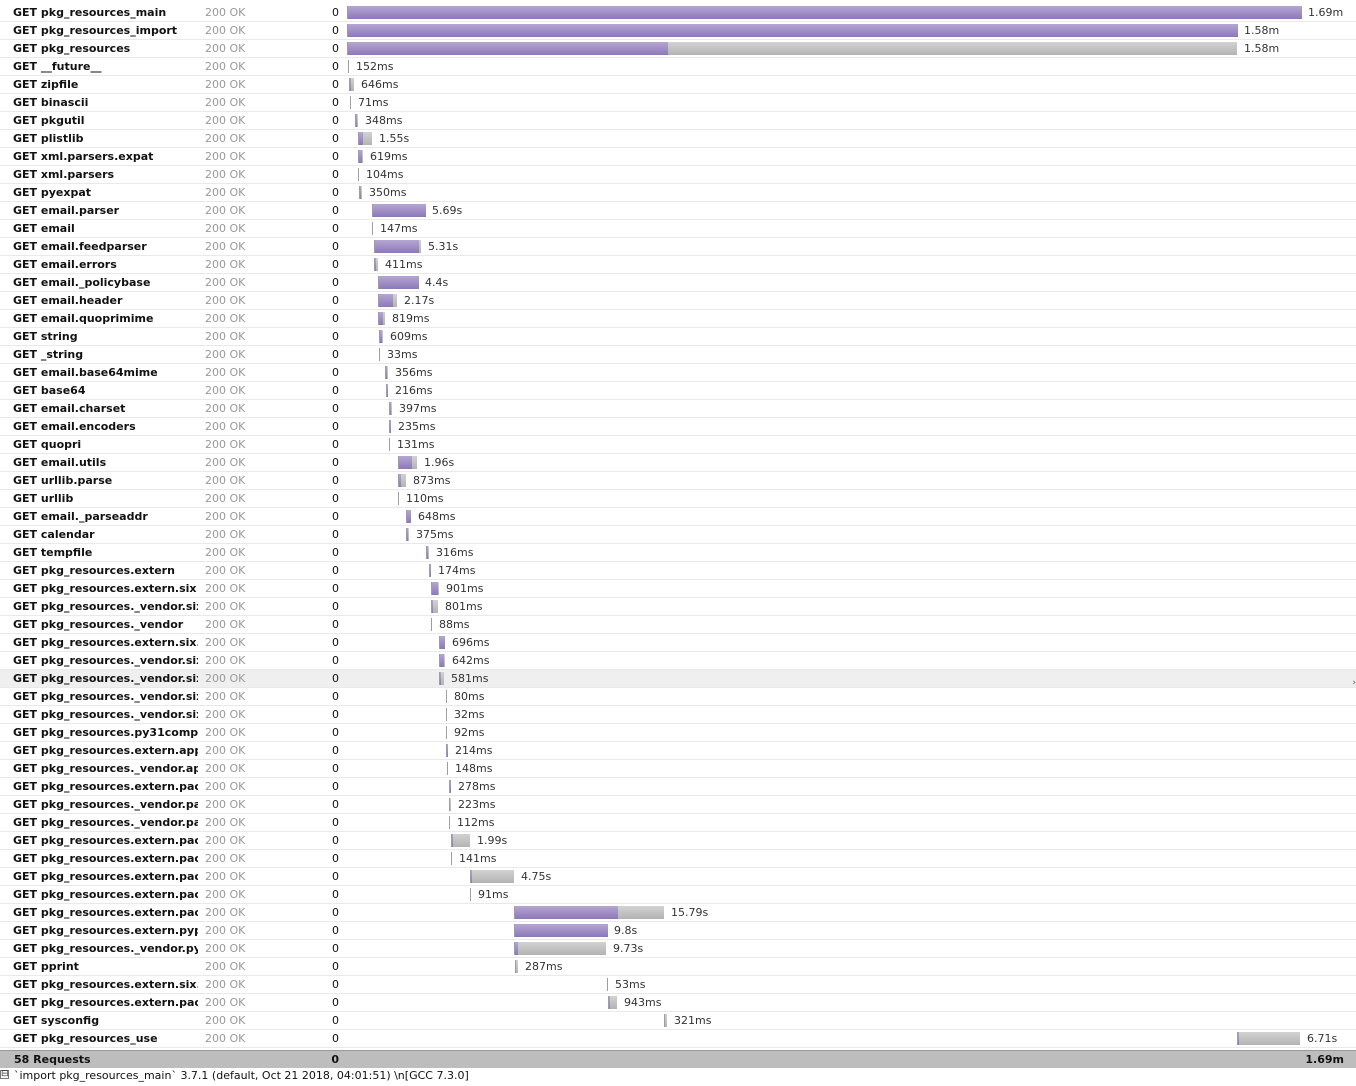 This screenshot has width=1356, height=1086. Describe the element at coordinates (851, 372) in the screenshot. I see `timeline-cell: 356ms` at that location.